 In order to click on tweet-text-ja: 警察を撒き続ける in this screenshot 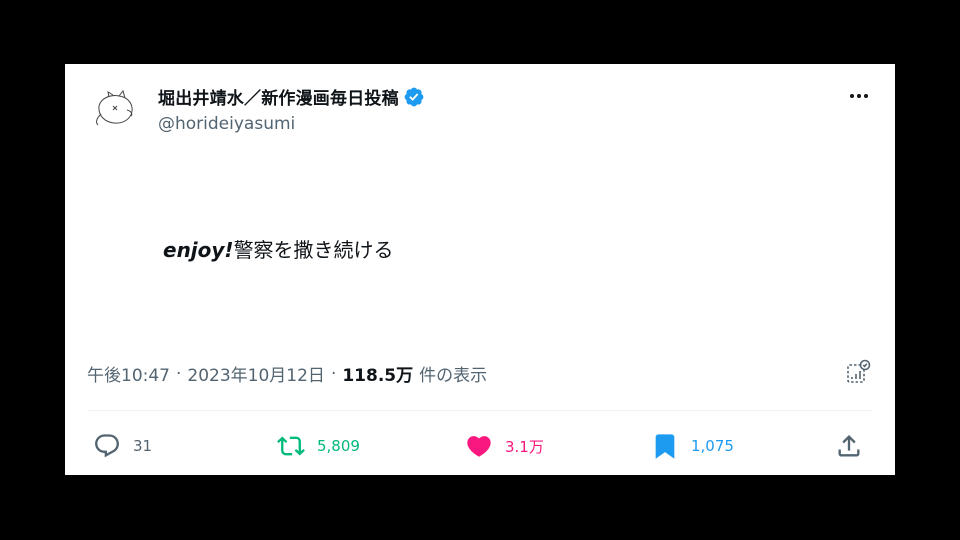, I will do `click(313, 250)`.